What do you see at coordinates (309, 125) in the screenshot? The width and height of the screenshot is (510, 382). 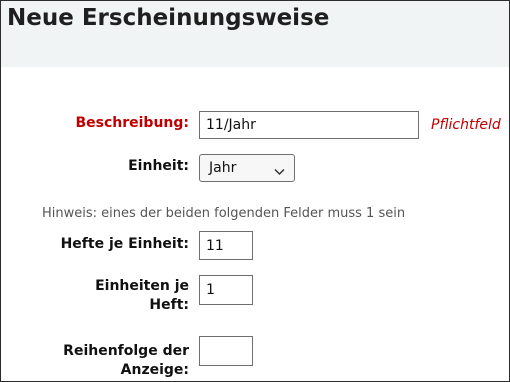 I see `beschreibung-input` at bounding box center [309, 125].